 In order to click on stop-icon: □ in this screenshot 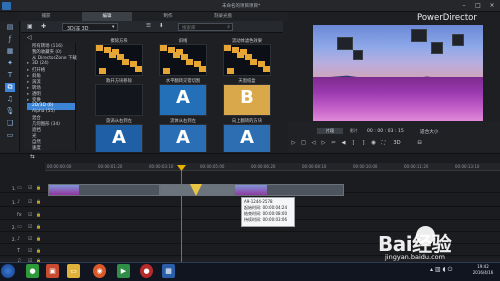, I will do `click(303, 143)`.